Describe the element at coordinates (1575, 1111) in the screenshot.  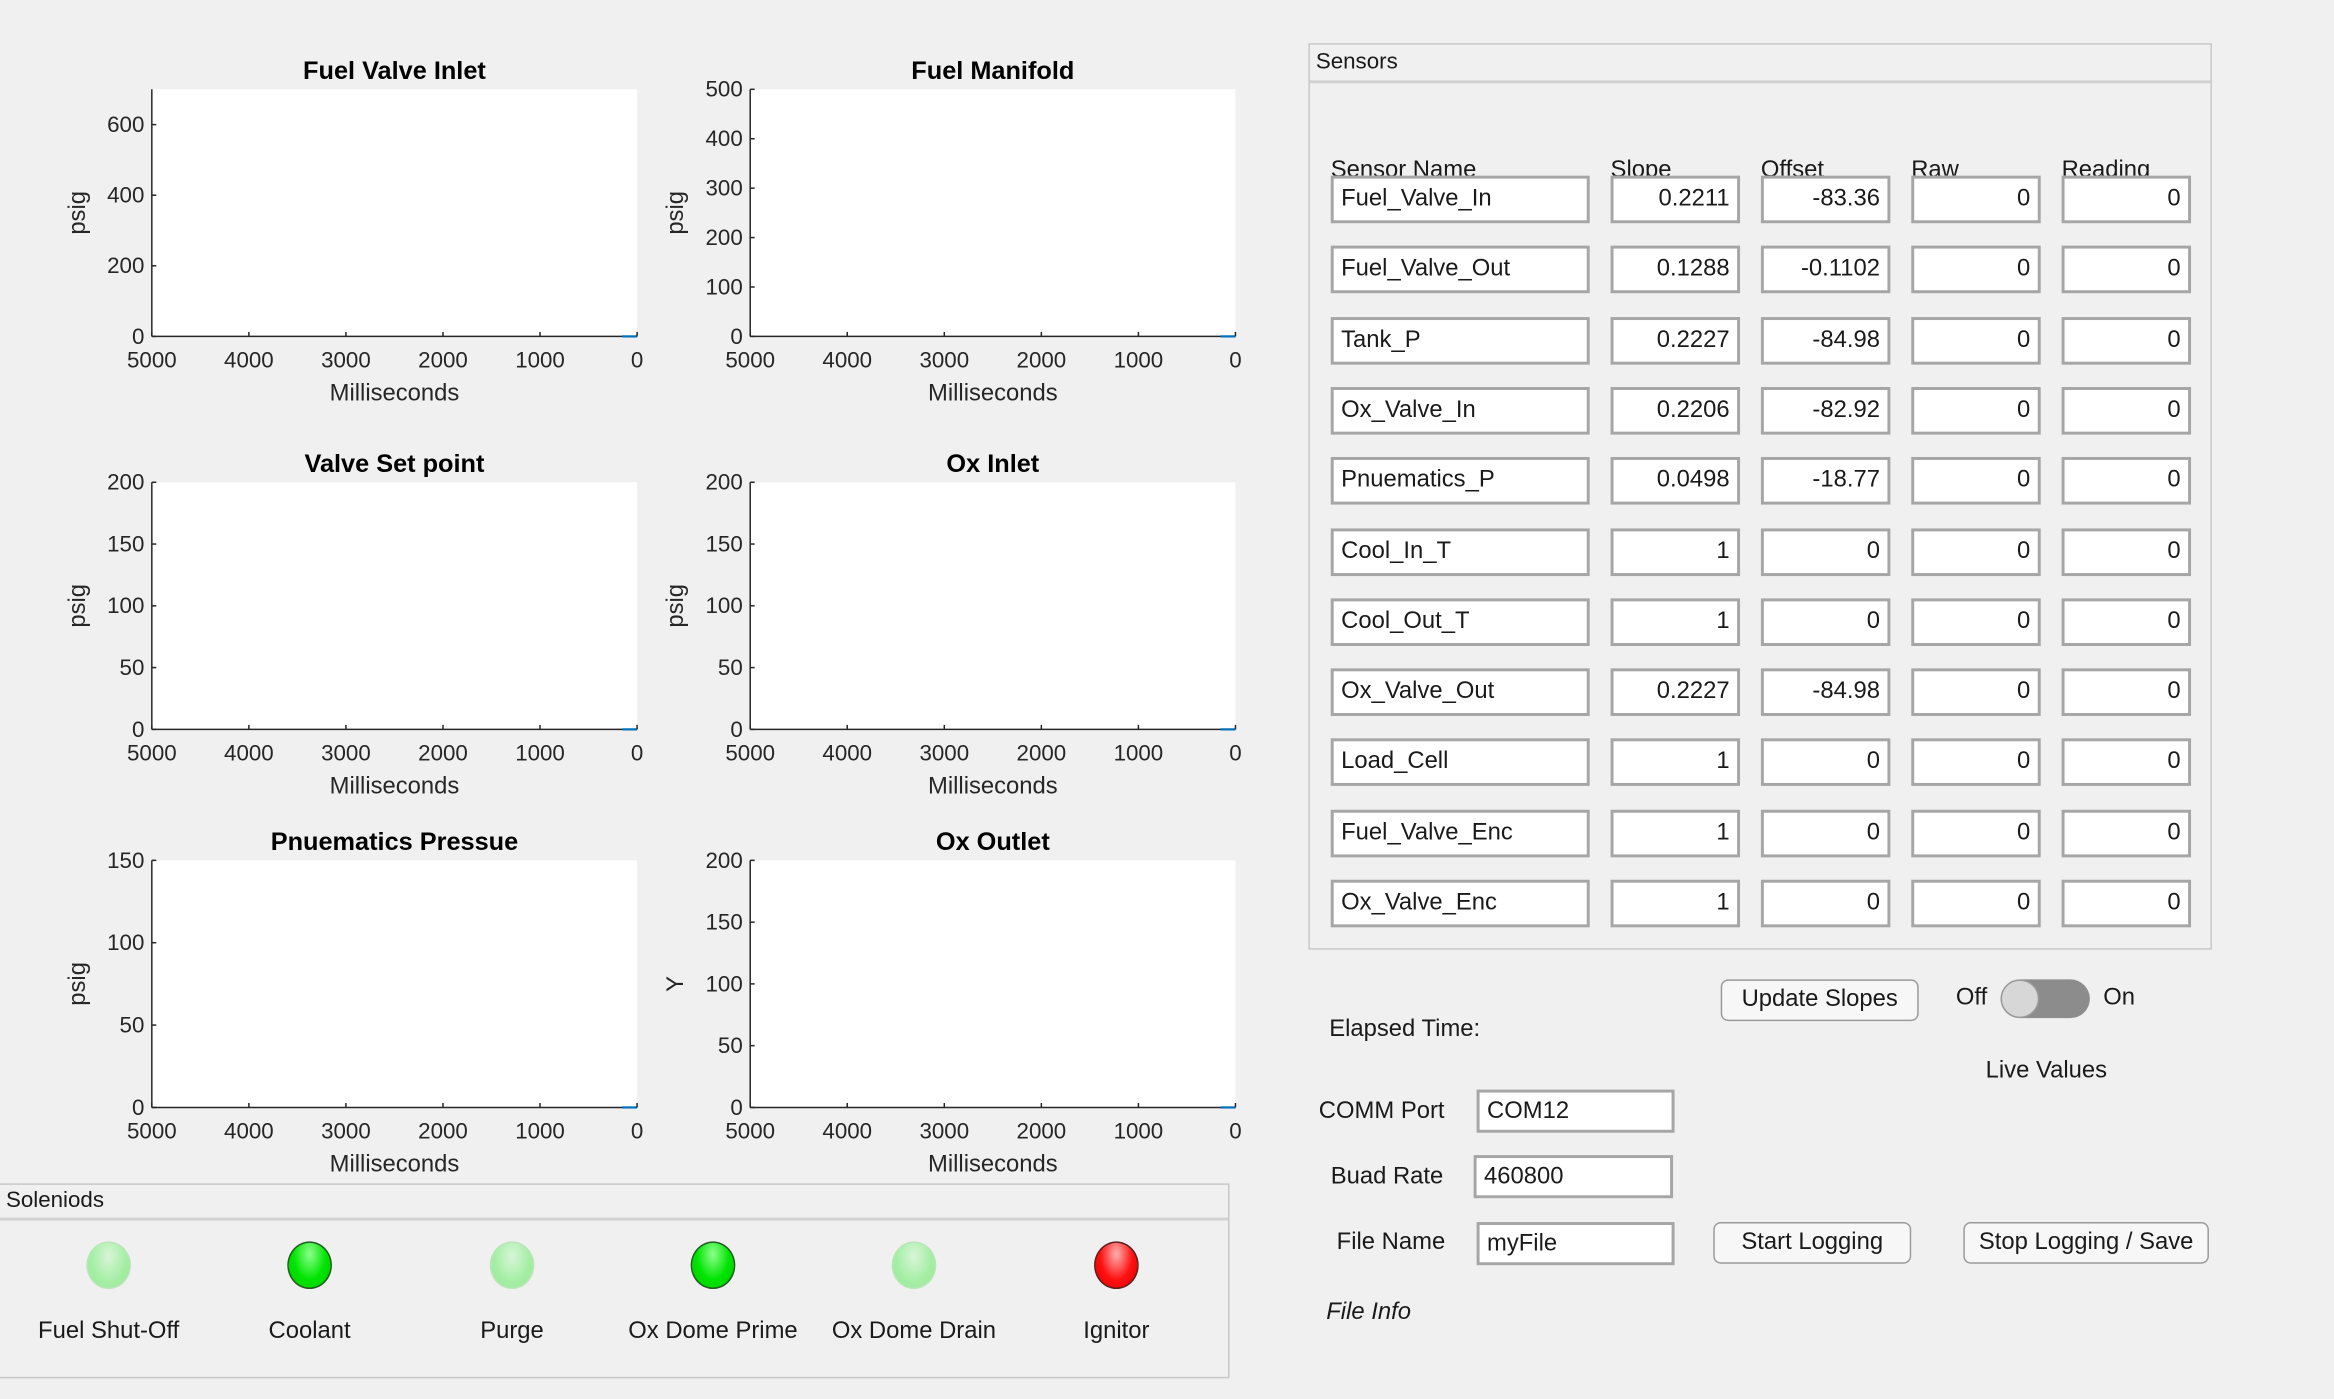
I see `comm-port-input: COM12` at that location.